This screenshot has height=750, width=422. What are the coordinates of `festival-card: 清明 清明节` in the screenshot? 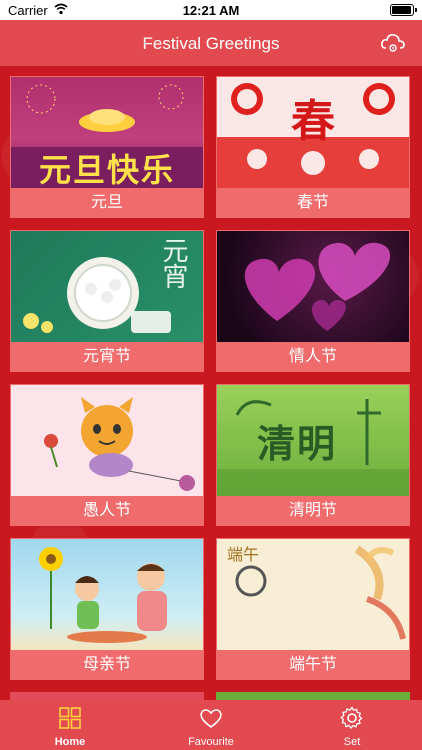 It's located at (313, 455).